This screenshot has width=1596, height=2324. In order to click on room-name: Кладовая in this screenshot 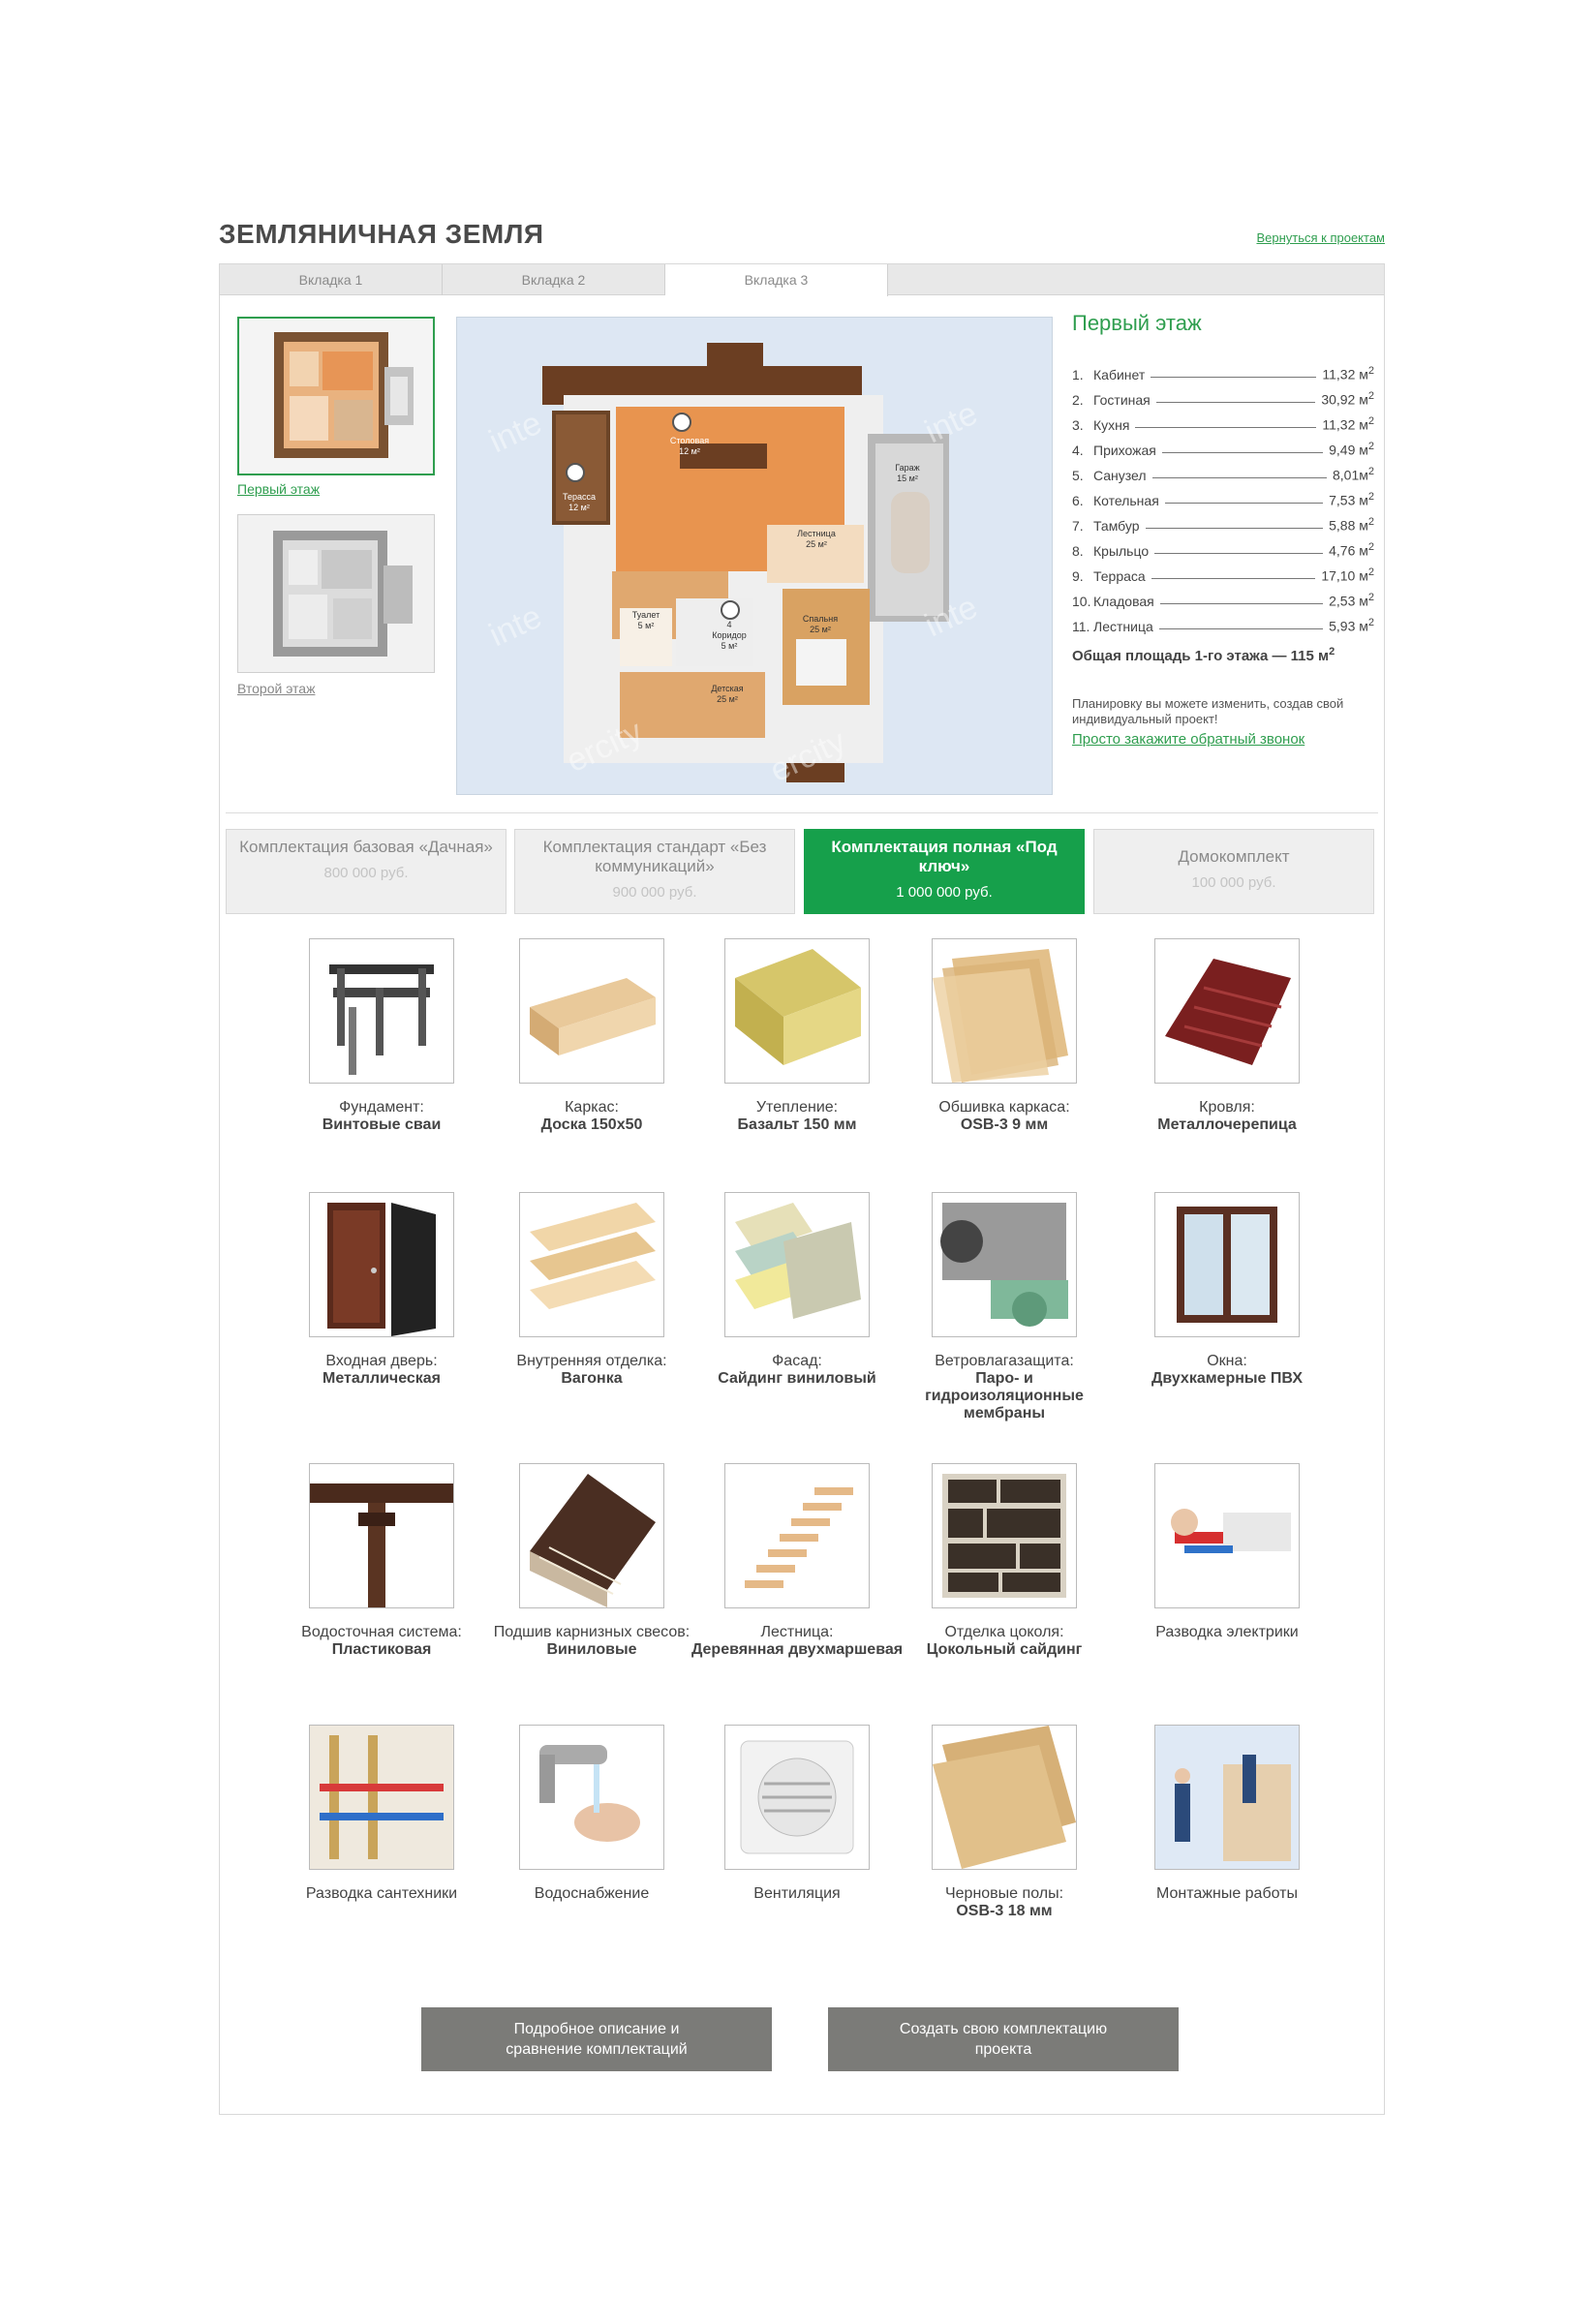, I will do `click(1123, 602)`.